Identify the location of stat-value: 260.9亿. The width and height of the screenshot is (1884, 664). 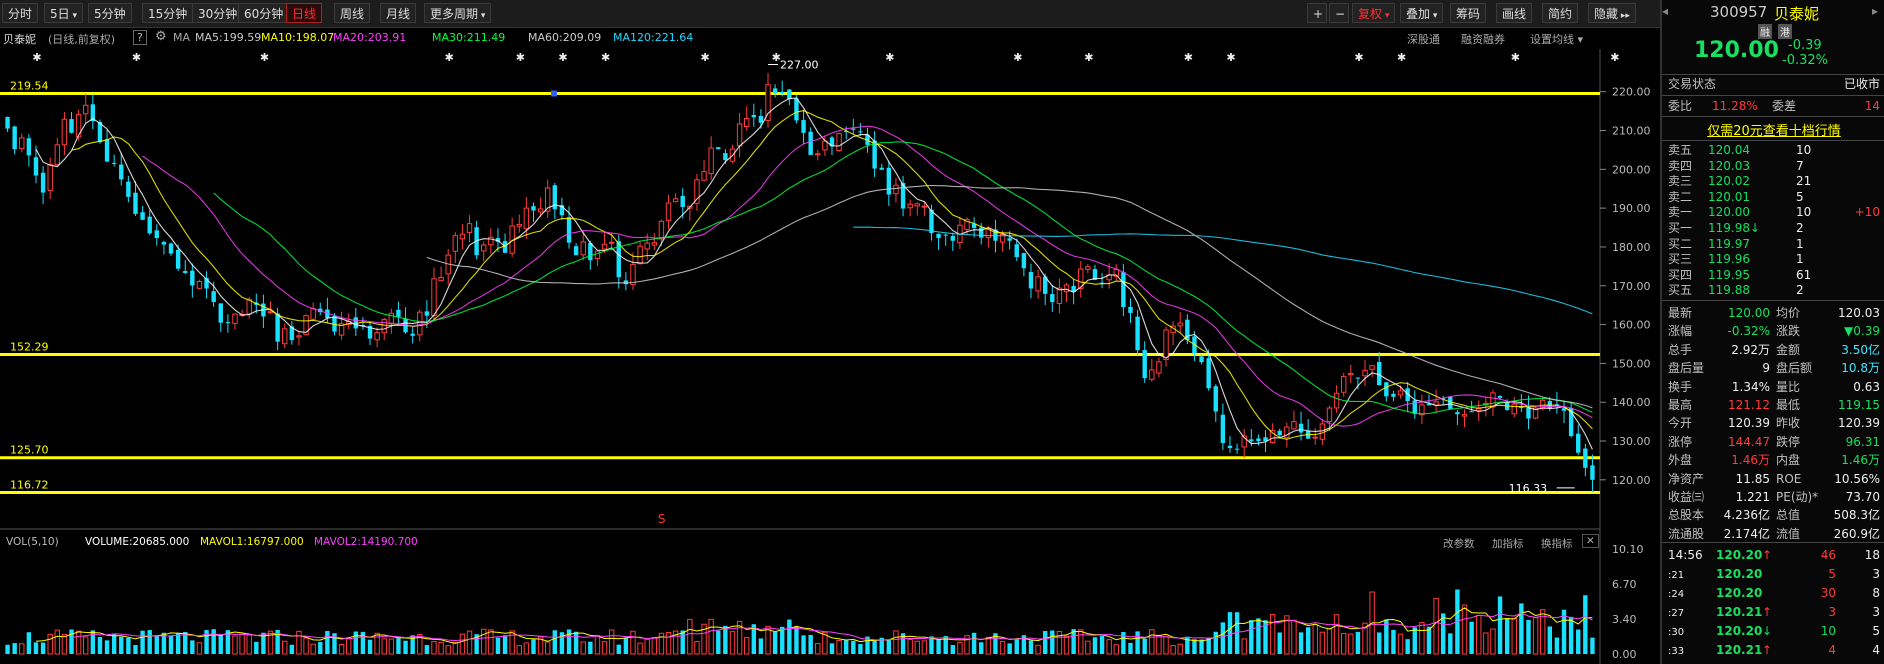
(1856, 533).